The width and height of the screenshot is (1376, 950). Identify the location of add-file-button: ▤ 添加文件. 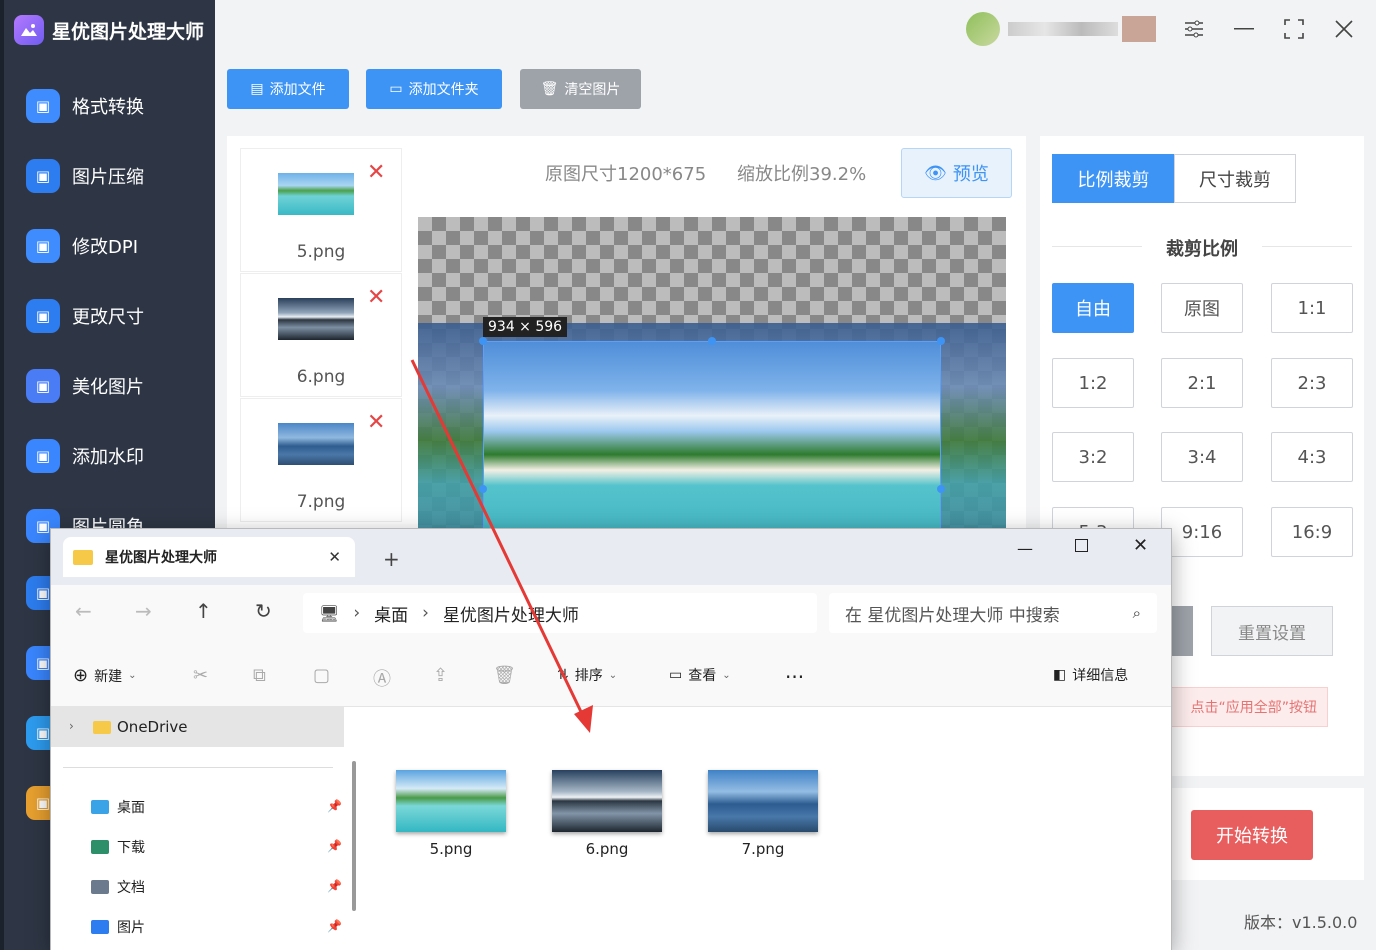
(288, 89).